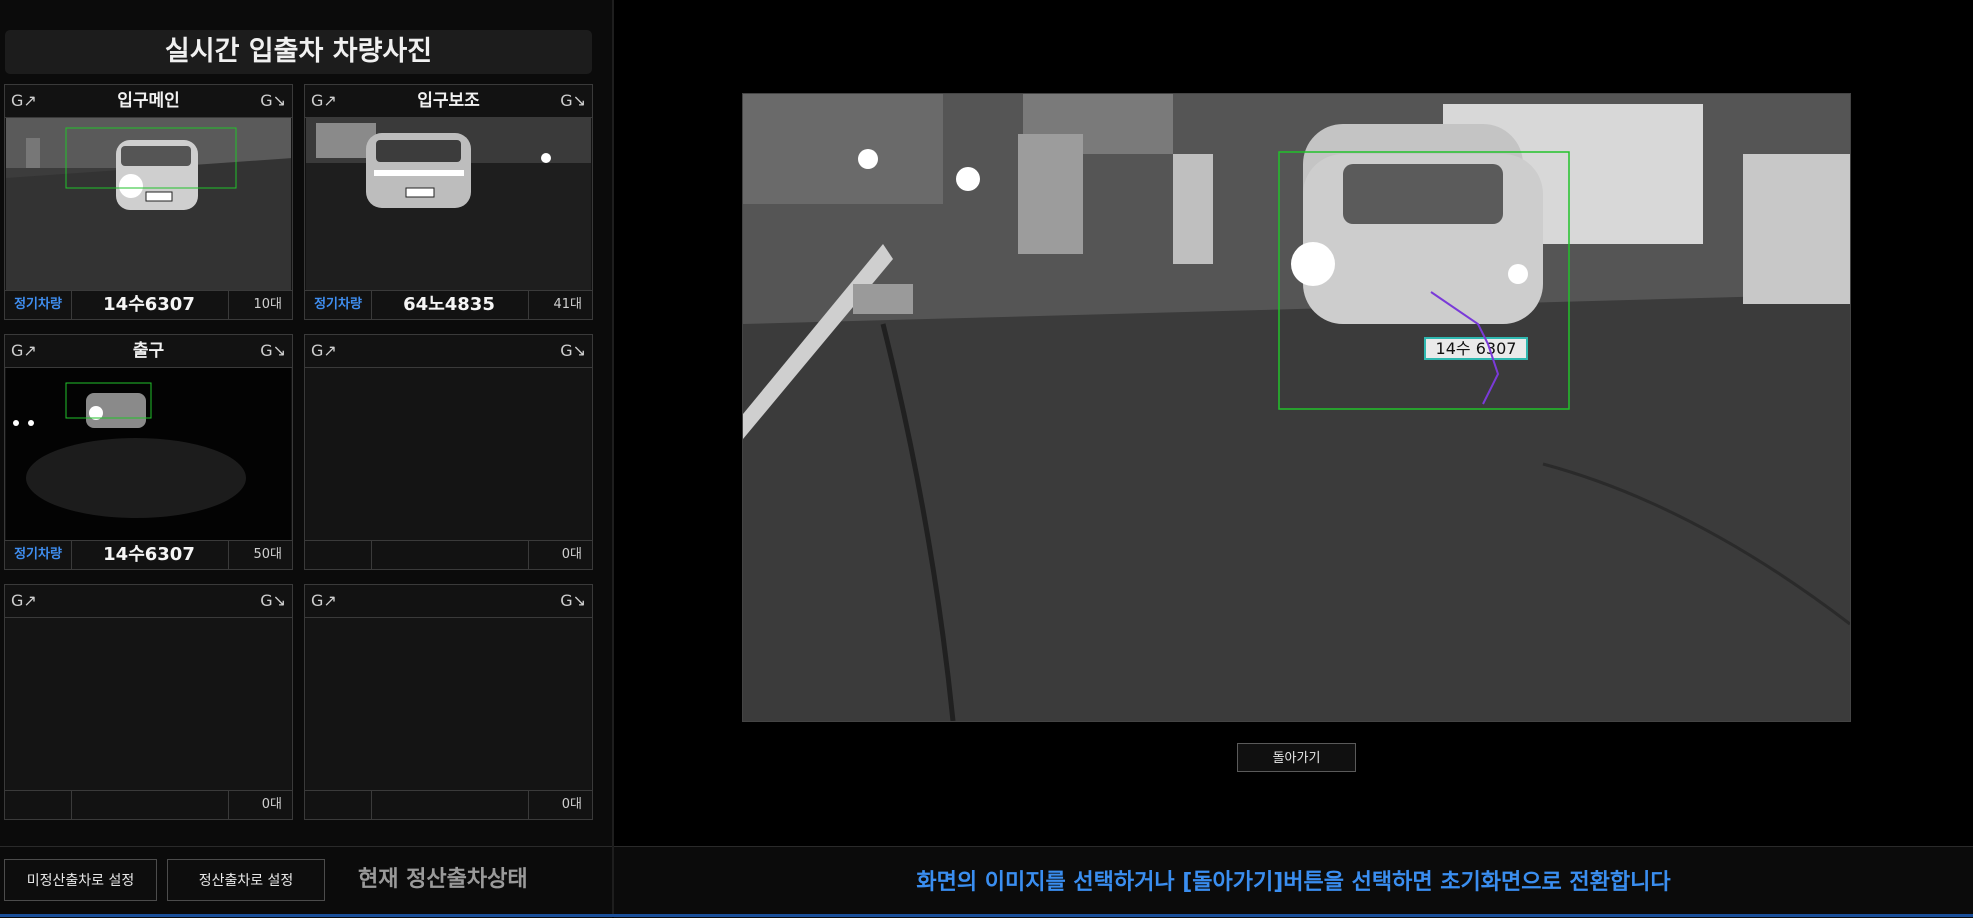 The height and width of the screenshot is (918, 1973). I want to click on exit-mode-controls: 미정산출차로 설정 정산출차로 설정 현재 정산출차상태, so click(306, 882).